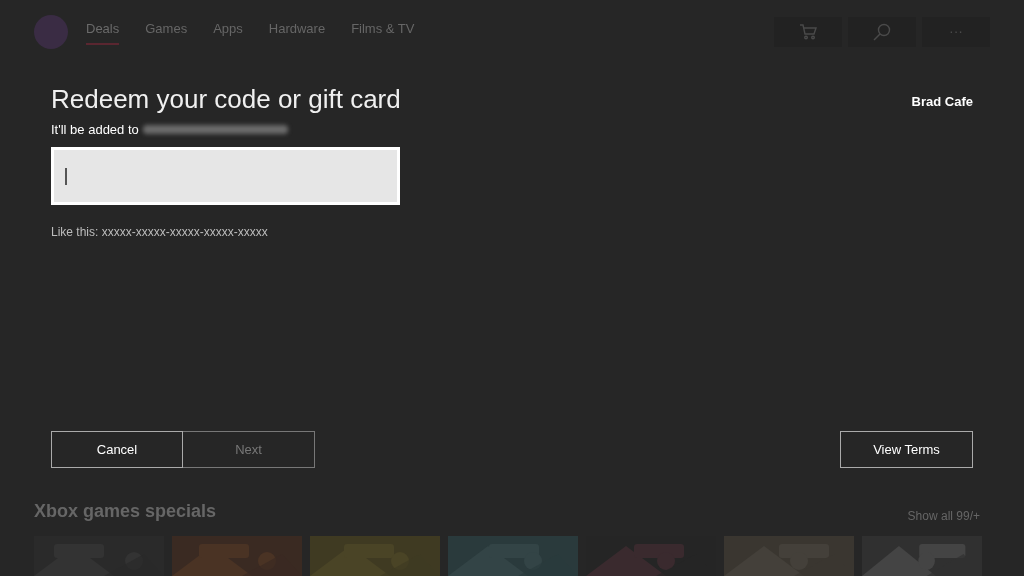 The height and width of the screenshot is (576, 1024). Describe the element at coordinates (383, 32) in the screenshot. I see `nav-tab: Films & TV` at that location.